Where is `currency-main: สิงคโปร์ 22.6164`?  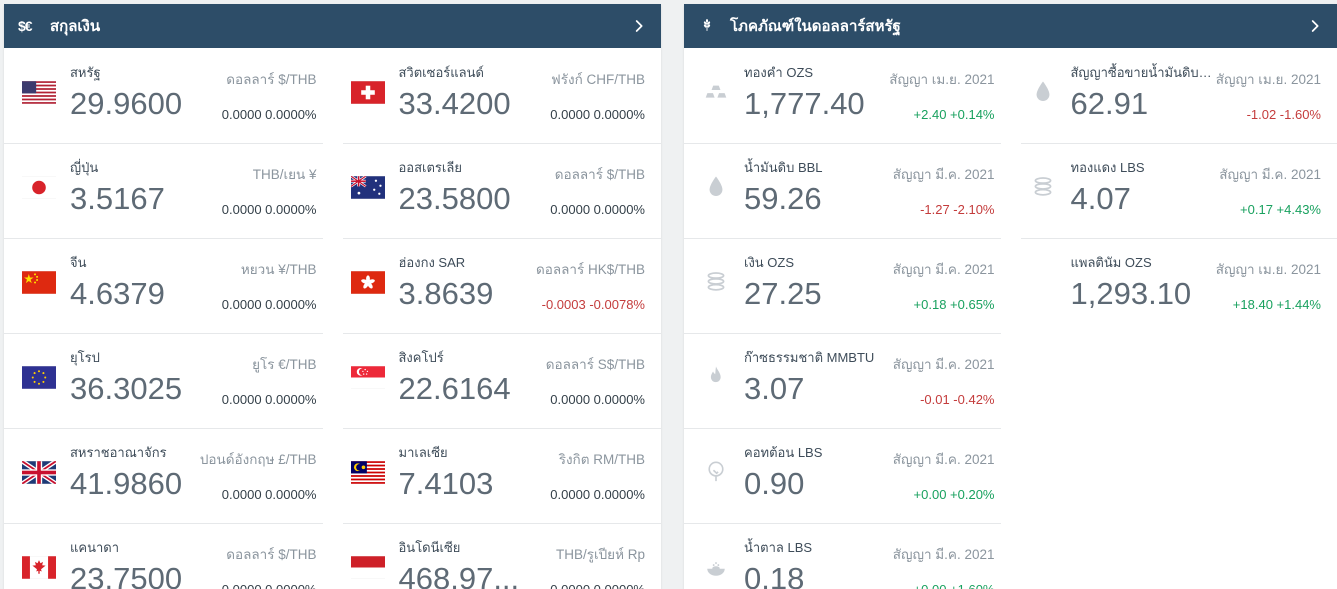
currency-main: สิงคโปร์ 22.6164 is located at coordinates (455, 377).